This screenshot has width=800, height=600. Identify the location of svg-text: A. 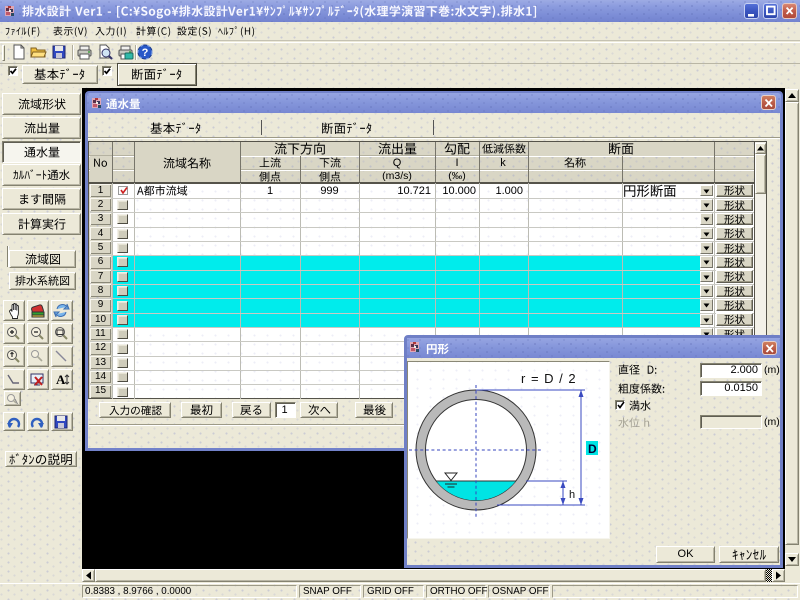
(61, 379).